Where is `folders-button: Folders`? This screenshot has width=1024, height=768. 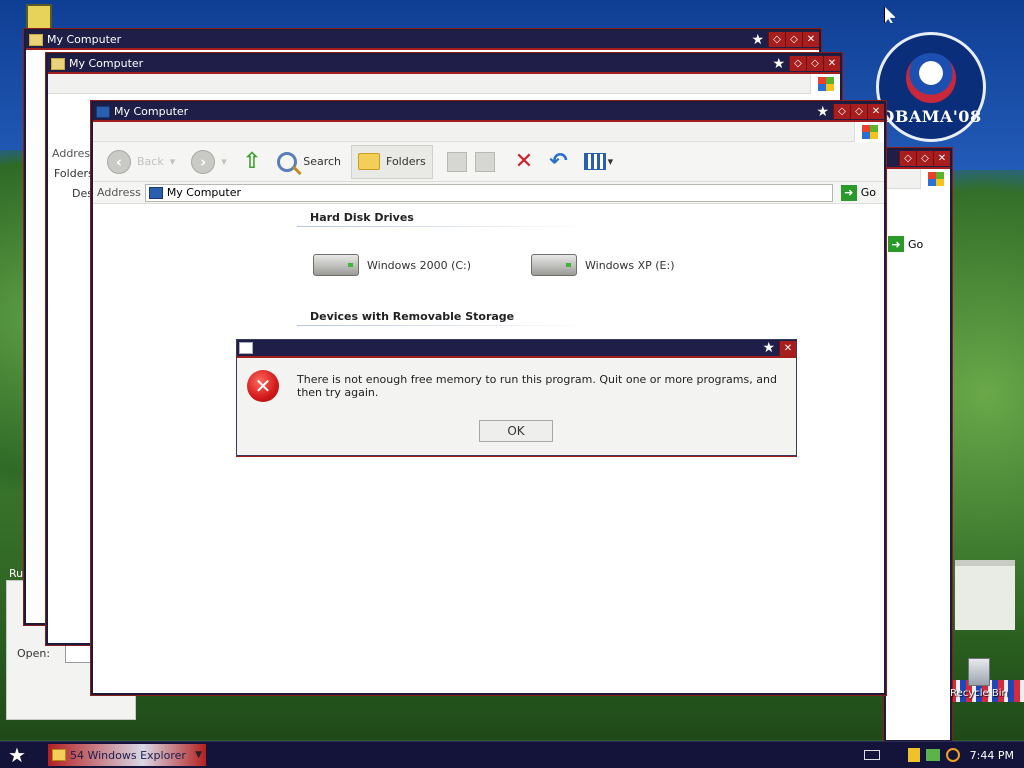
folders-button: Folders is located at coordinates (392, 161).